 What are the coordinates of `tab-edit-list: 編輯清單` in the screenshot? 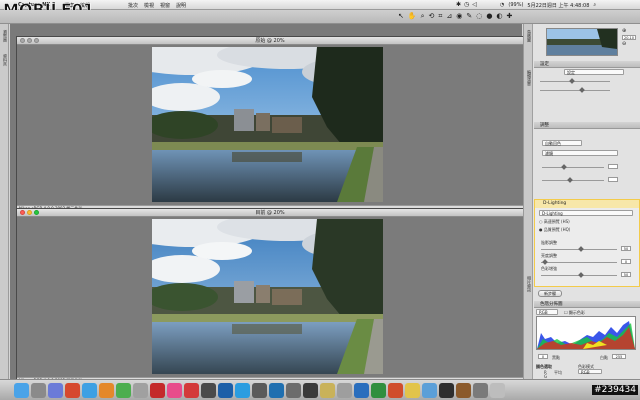 It's located at (529, 78).